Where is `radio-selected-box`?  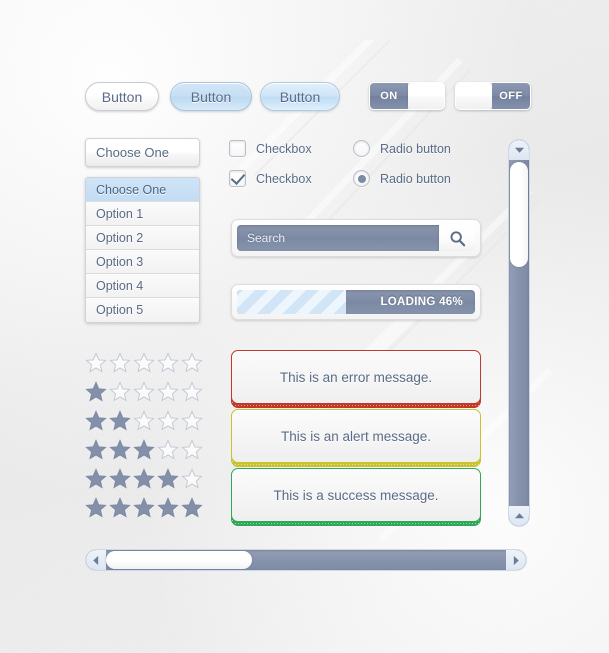
radio-selected-box is located at coordinates (361, 178).